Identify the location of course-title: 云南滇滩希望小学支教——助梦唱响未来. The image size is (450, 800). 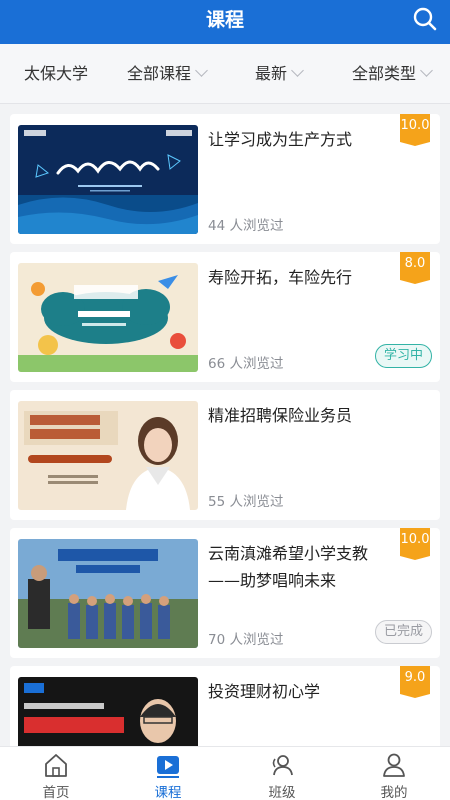
(288, 567).